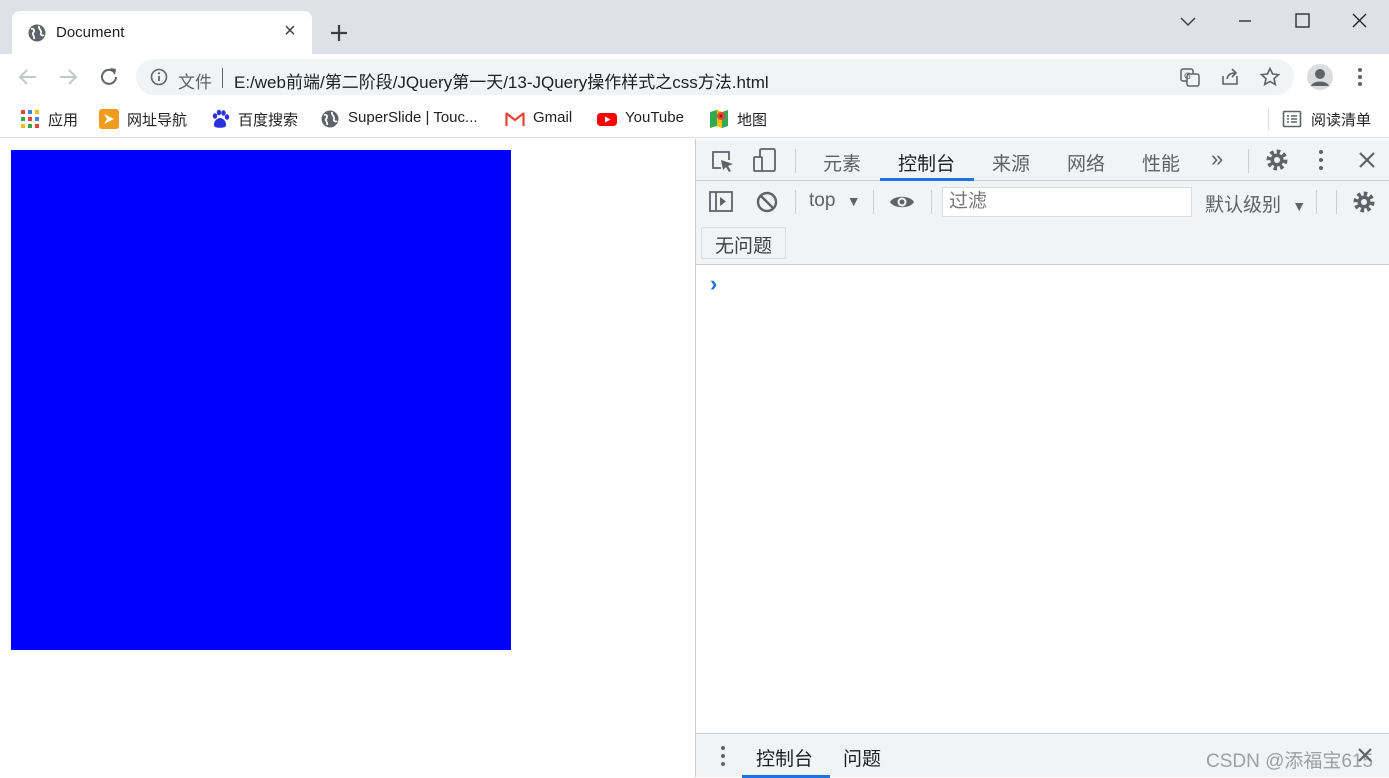 The image size is (1389, 778). What do you see at coordinates (822, 200) in the screenshot?
I see `context-value: top` at bounding box center [822, 200].